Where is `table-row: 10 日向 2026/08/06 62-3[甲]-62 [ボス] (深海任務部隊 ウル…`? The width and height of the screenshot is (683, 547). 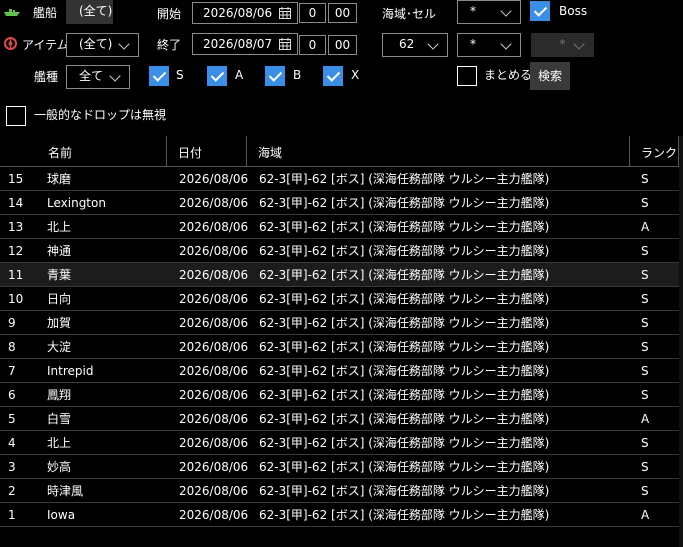 table-row: 10 日向 2026/08/06 62-3[甲]-62 [ボス] (深海任務部隊 ウル… is located at coordinates (339, 299).